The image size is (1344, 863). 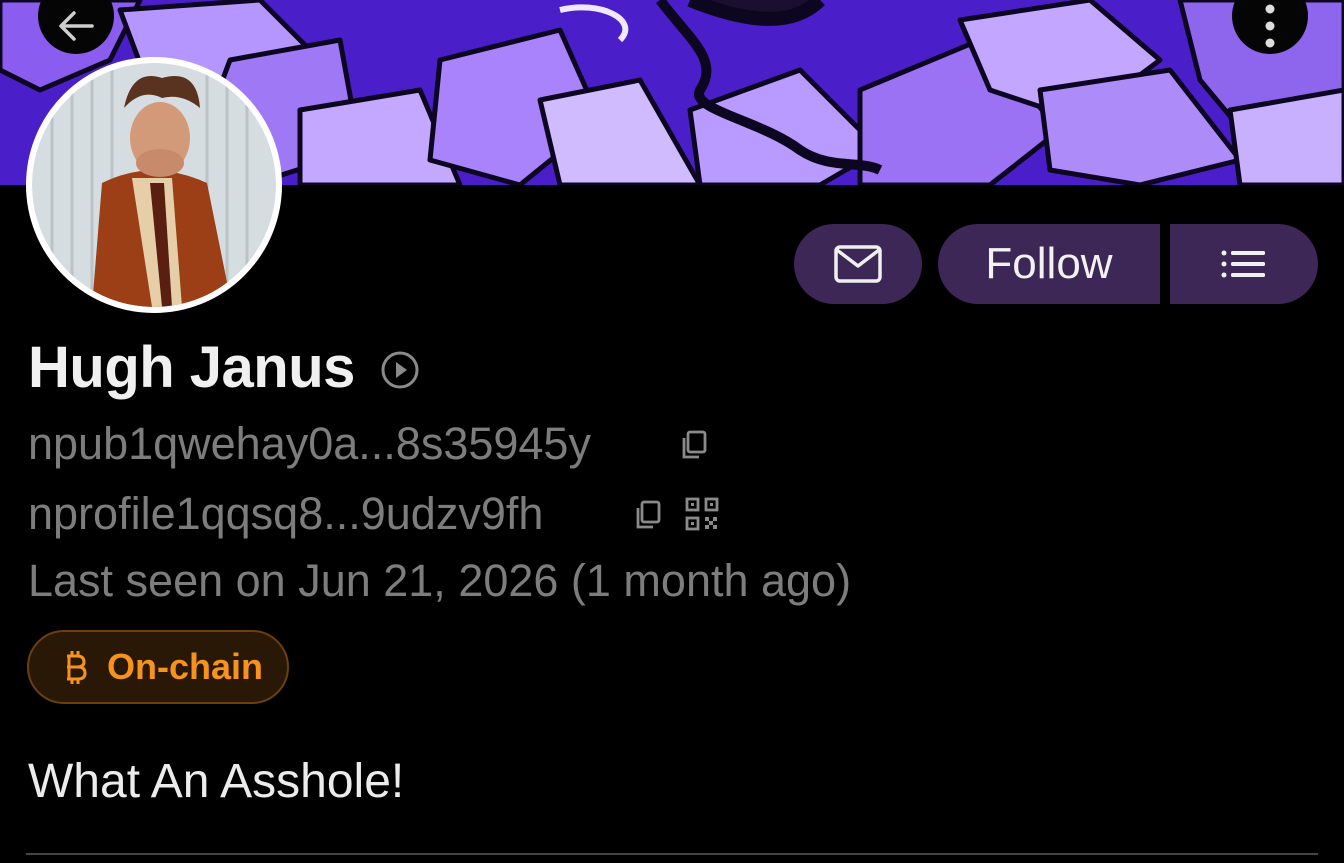 I want to click on envelope-icon, so click(x=858, y=264).